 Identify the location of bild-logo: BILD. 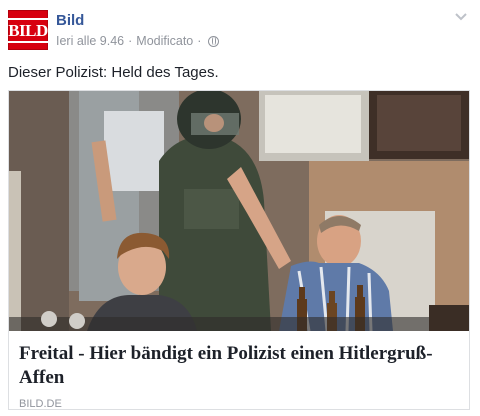
(28, 30).